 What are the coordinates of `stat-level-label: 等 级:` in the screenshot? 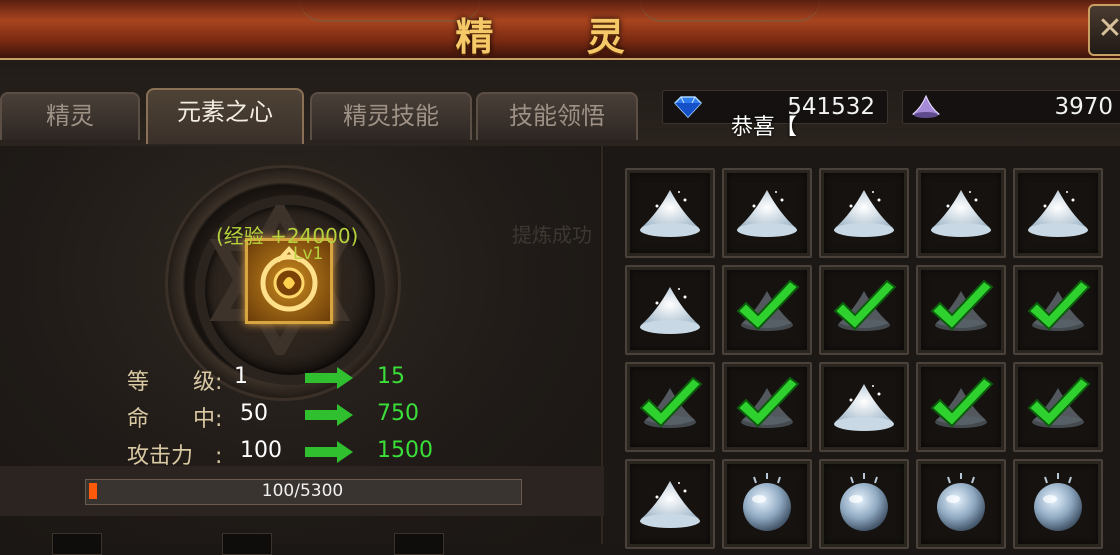 It's located at (175, 382).